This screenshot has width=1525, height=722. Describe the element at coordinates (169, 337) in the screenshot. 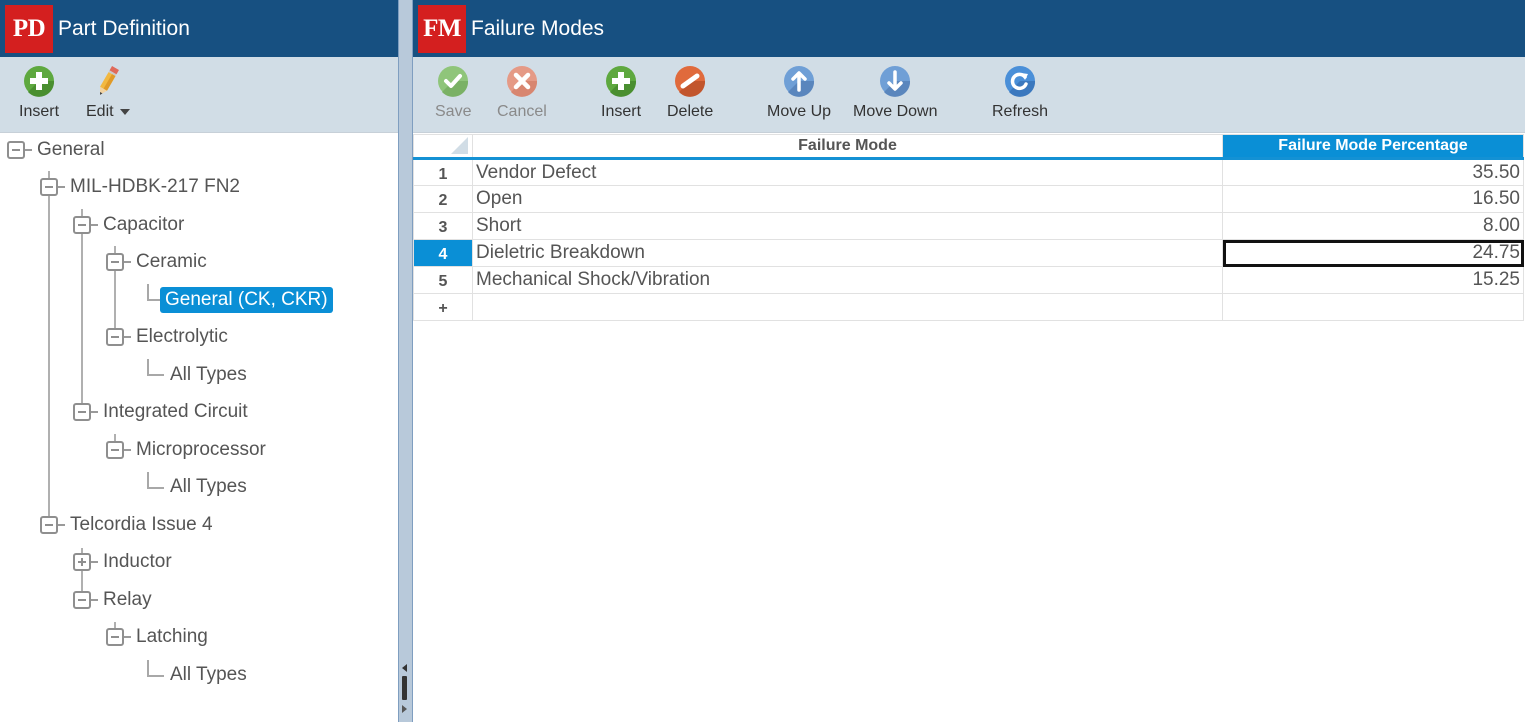

I see `tree-node-electrolytic: Electrolytic` at that location.